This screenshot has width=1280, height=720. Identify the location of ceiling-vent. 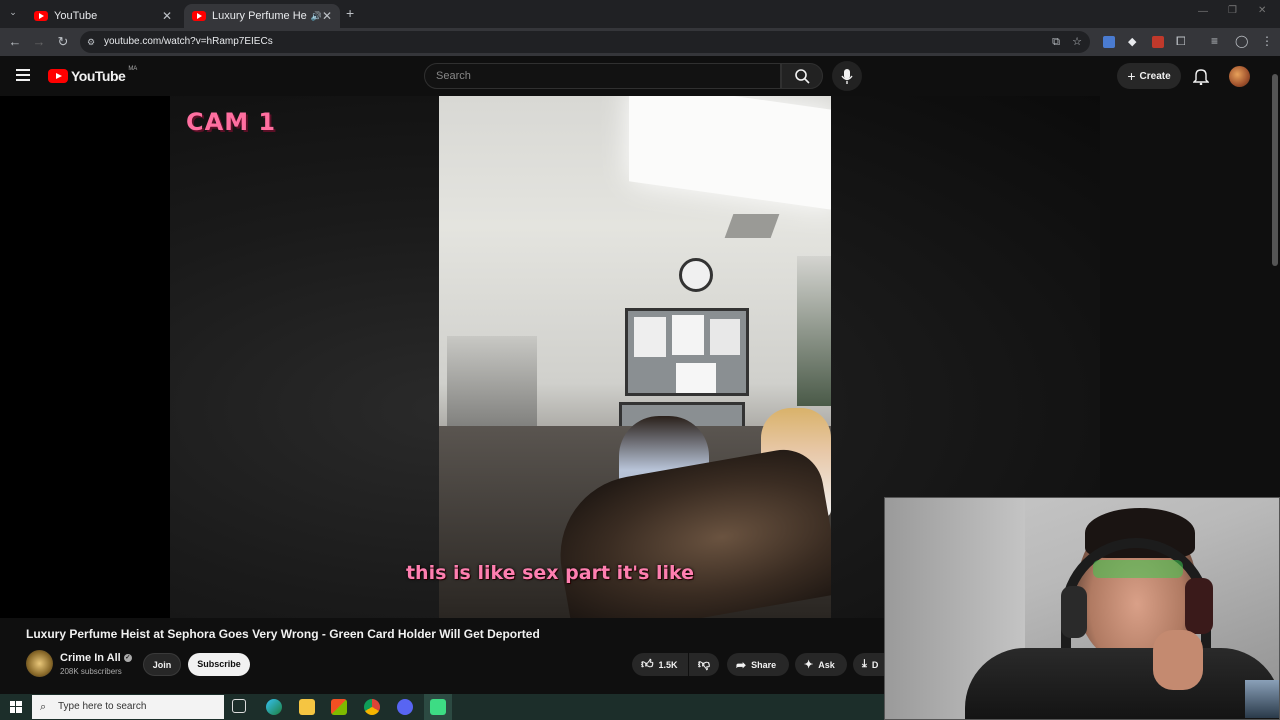
(752, 226).